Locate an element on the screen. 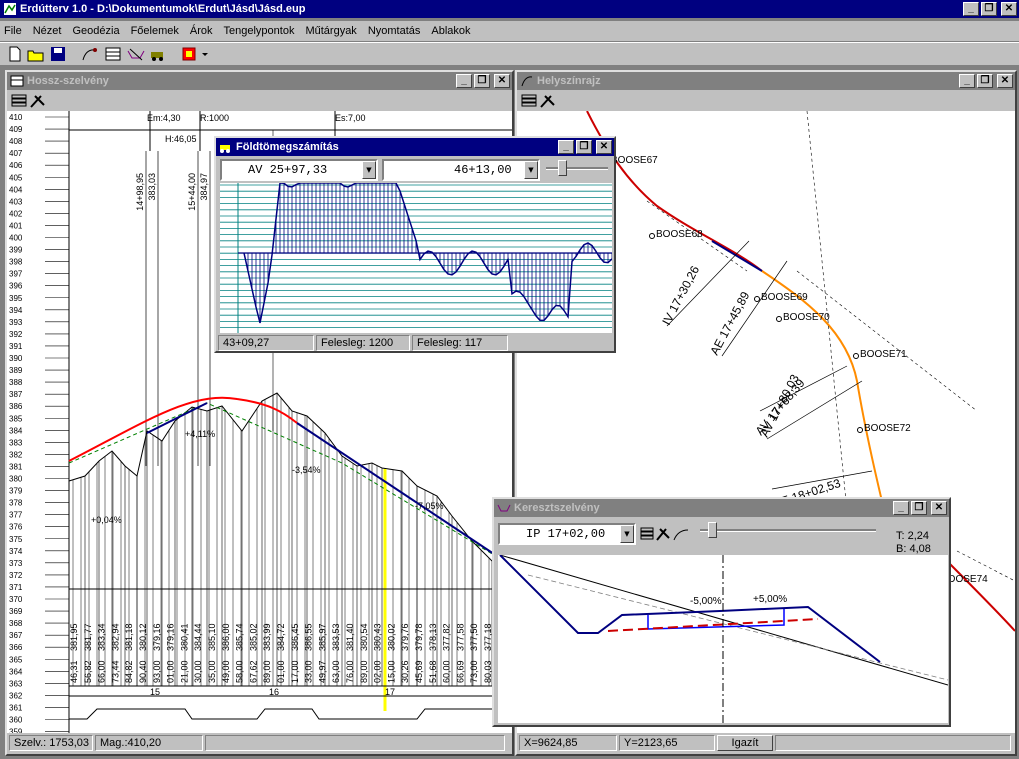 The height and width of the screenshot is (759, 1019). header-label-es: Es:7,00 is located at coordinates (350, 118).